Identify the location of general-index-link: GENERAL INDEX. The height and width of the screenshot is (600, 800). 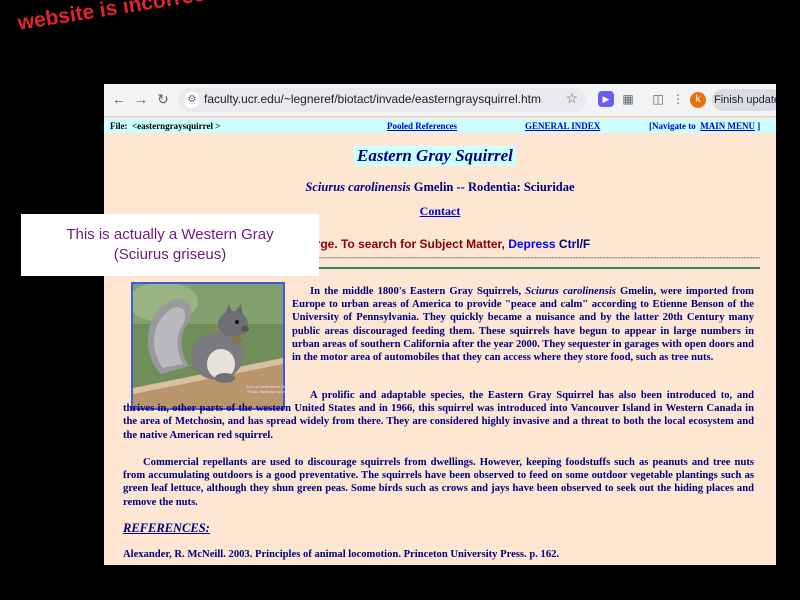
(562, 126).